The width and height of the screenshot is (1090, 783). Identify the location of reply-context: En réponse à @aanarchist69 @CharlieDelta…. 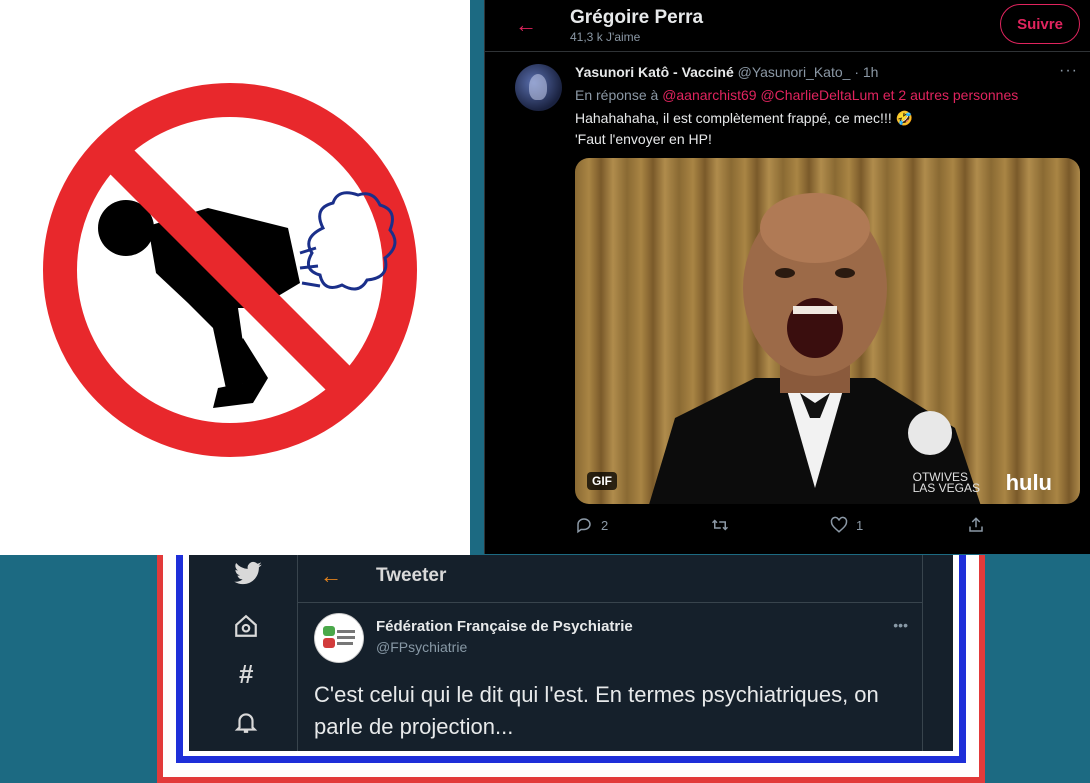
(796, 95).